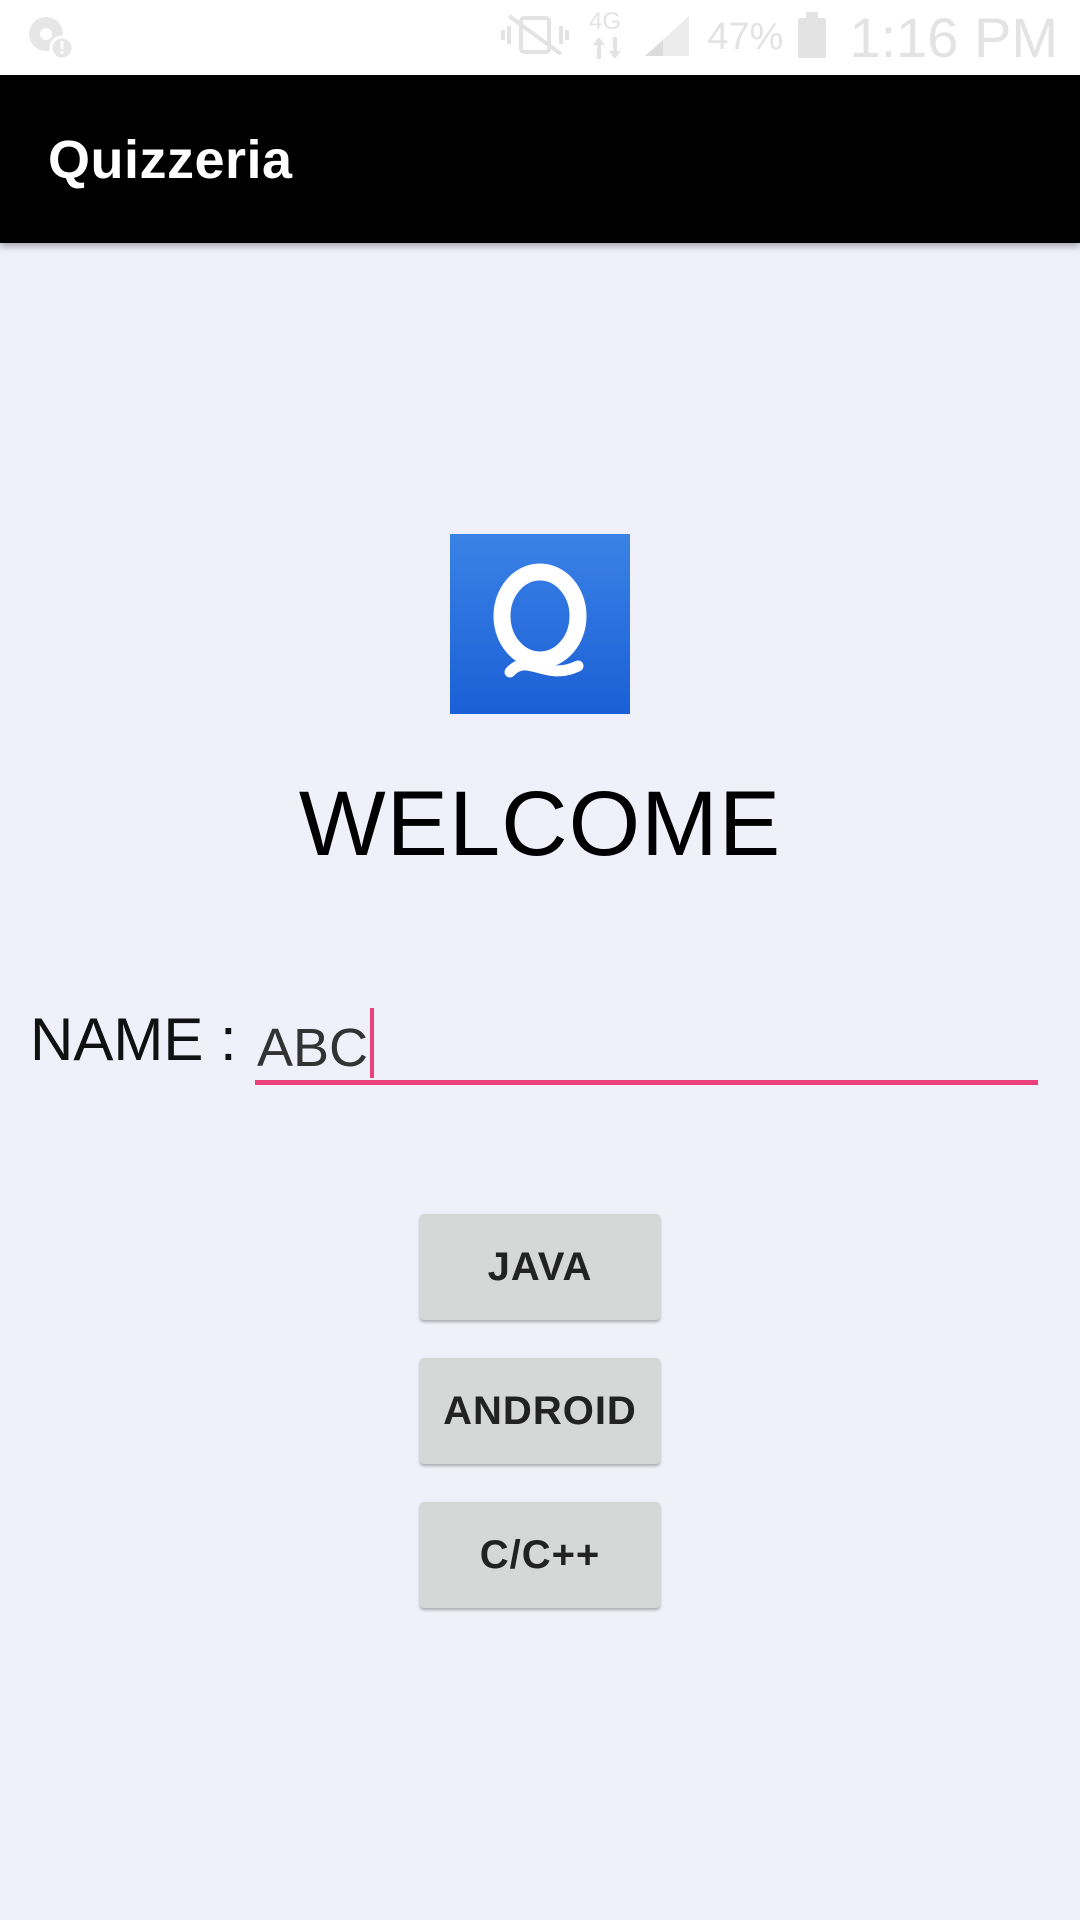 The image size is (1080, 1920). What do you see at coordinates (535, 37) in the screenshot?
I see `vibrate-mute-icon` at bounding box center [535, 37].